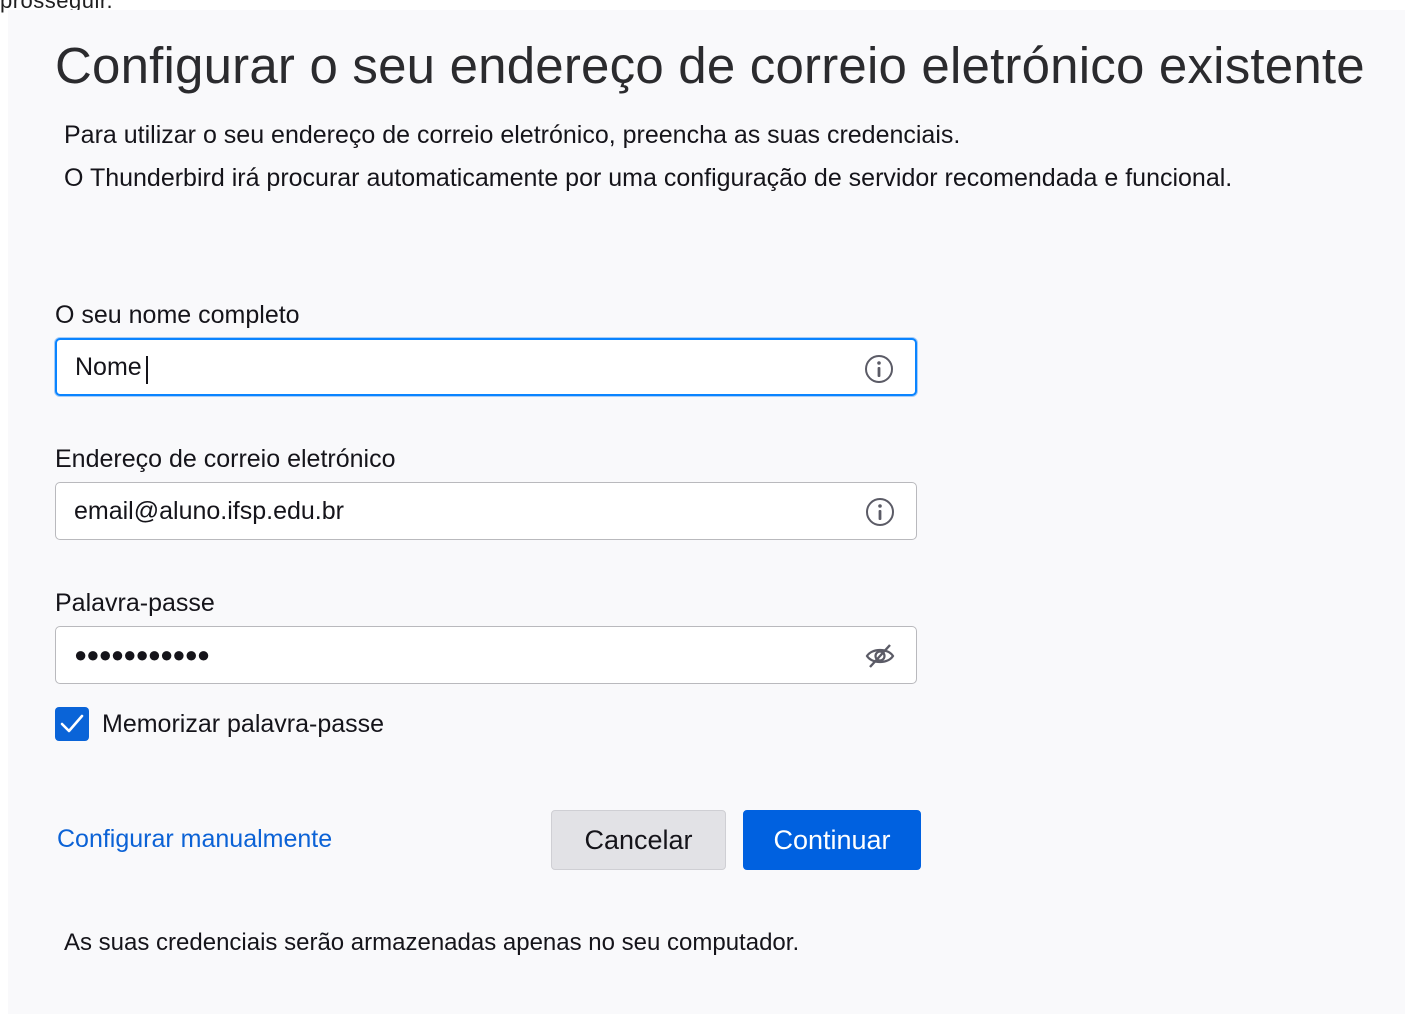 The image size is (1405, 1014). What do you see at coordinates (135, 603) in the screenshot?
I see `password-label: Palavra-passe` at bounding box center [135, 603].